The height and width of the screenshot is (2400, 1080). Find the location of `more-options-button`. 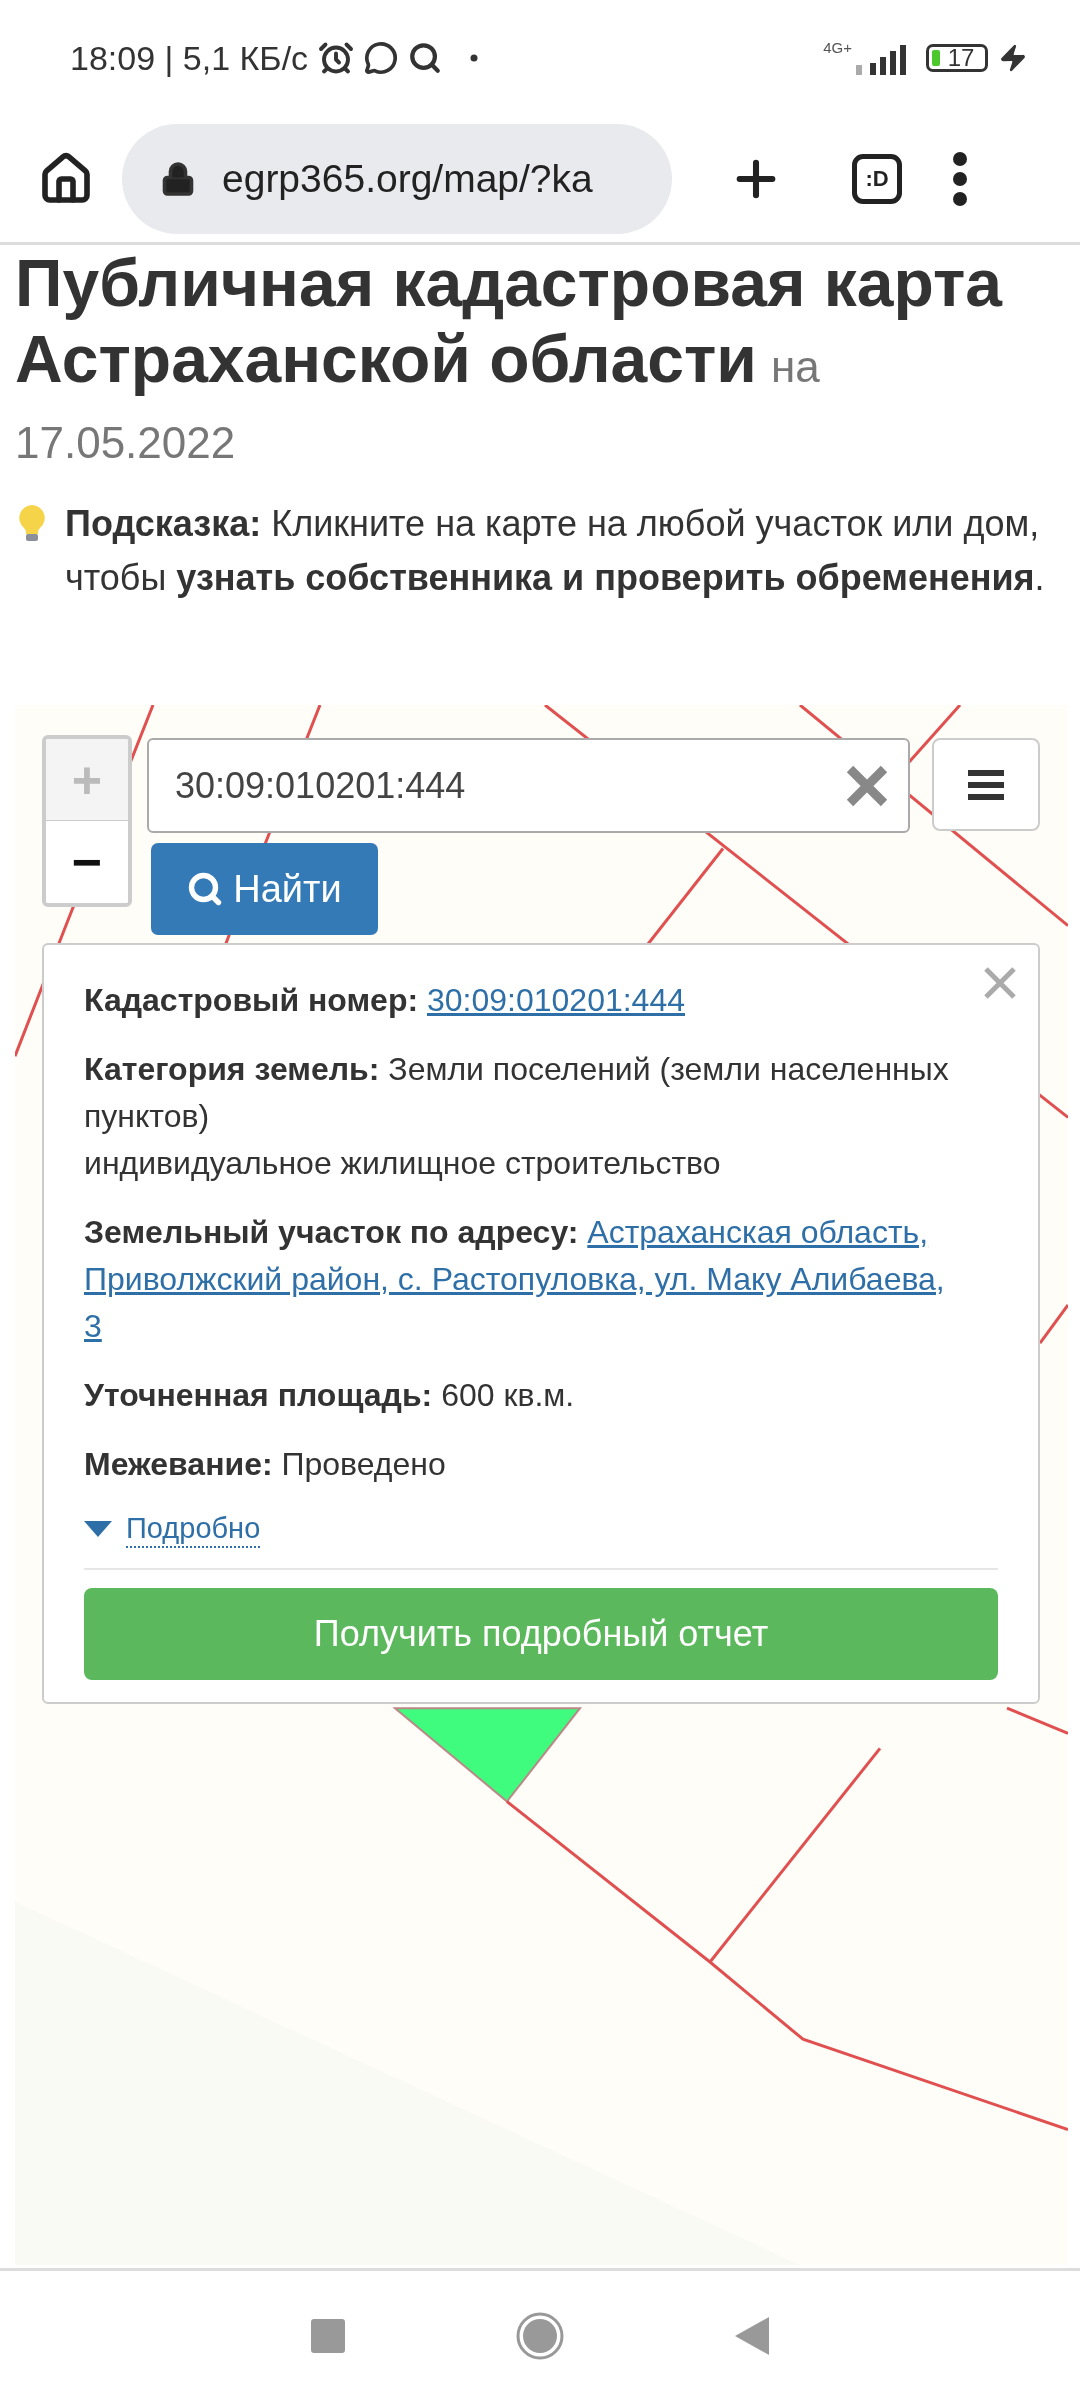

more-options-button is located at coordinates (960, 179).